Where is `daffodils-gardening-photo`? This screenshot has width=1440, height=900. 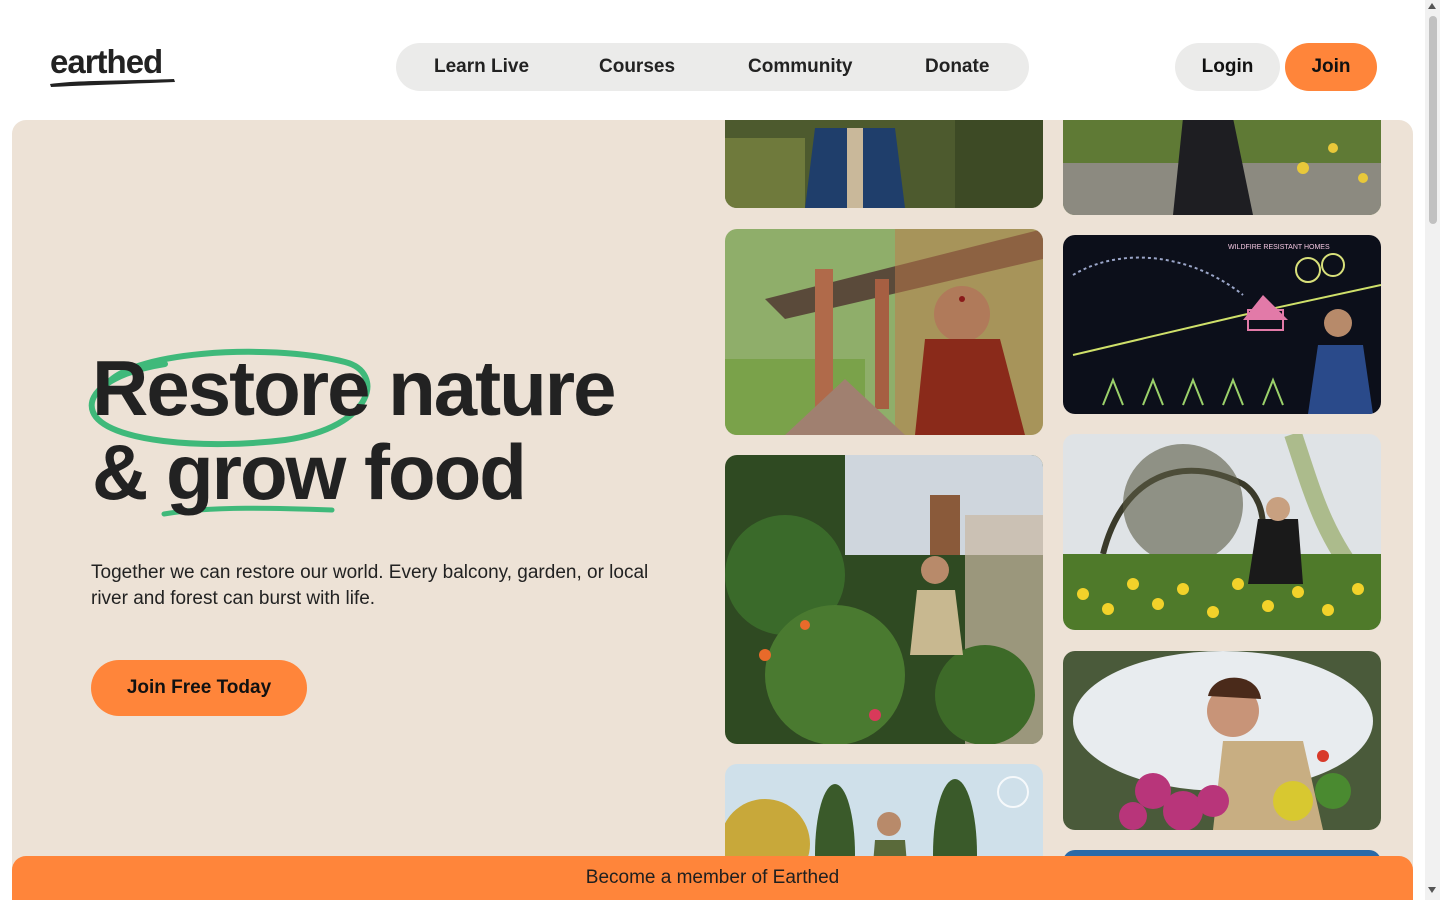
daffodils-gardening-photo is located at coordinates (1222, 532).